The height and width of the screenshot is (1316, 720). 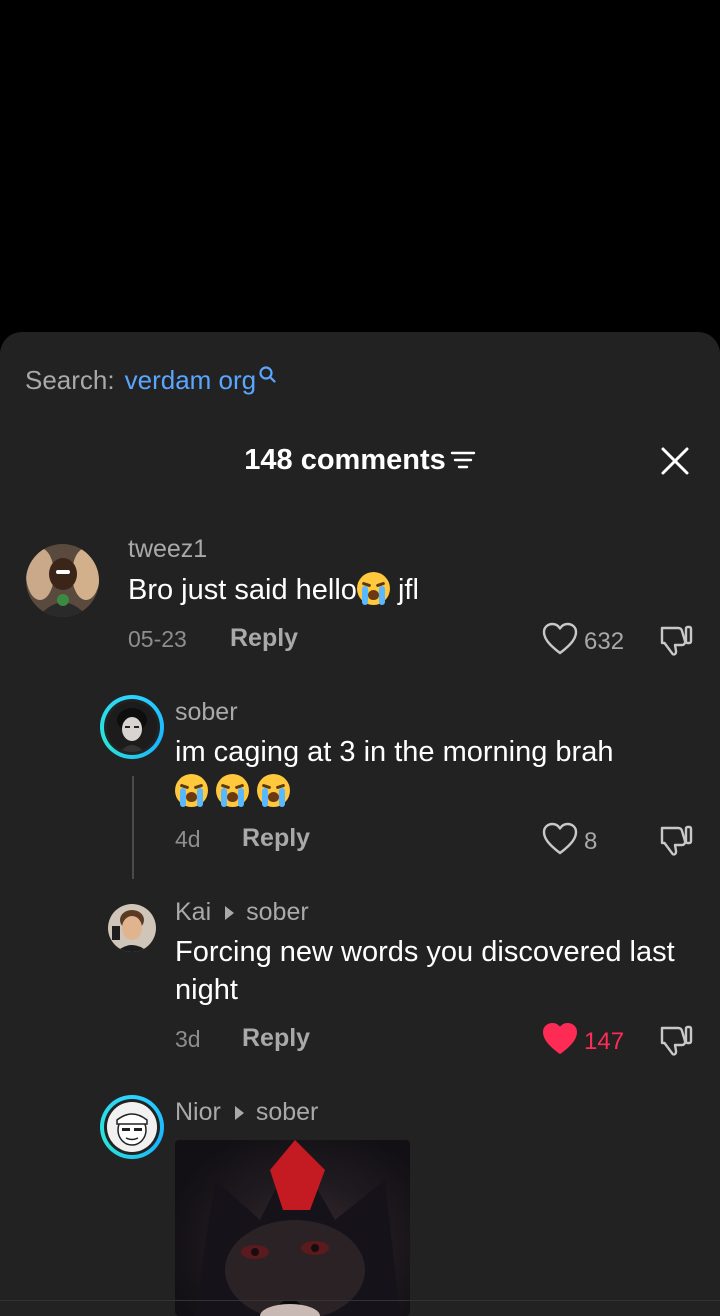 I want to click on comment-date: 3d, so click(x=188, y=1039).